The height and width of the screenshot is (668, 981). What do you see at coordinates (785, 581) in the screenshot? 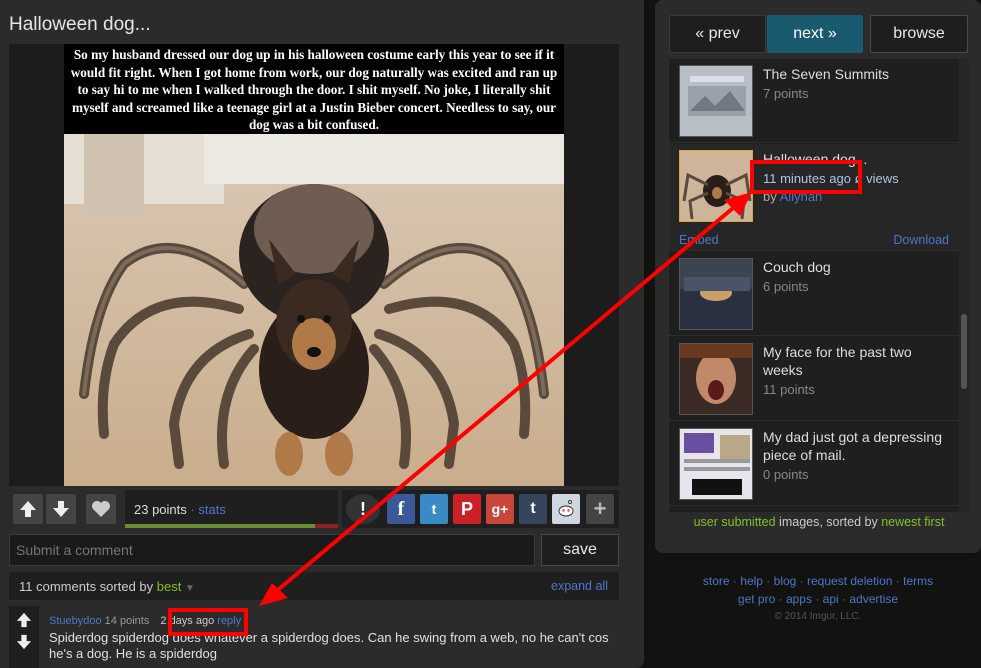
I see `footer-link-blog: blog` at bounding box center [785, 581].